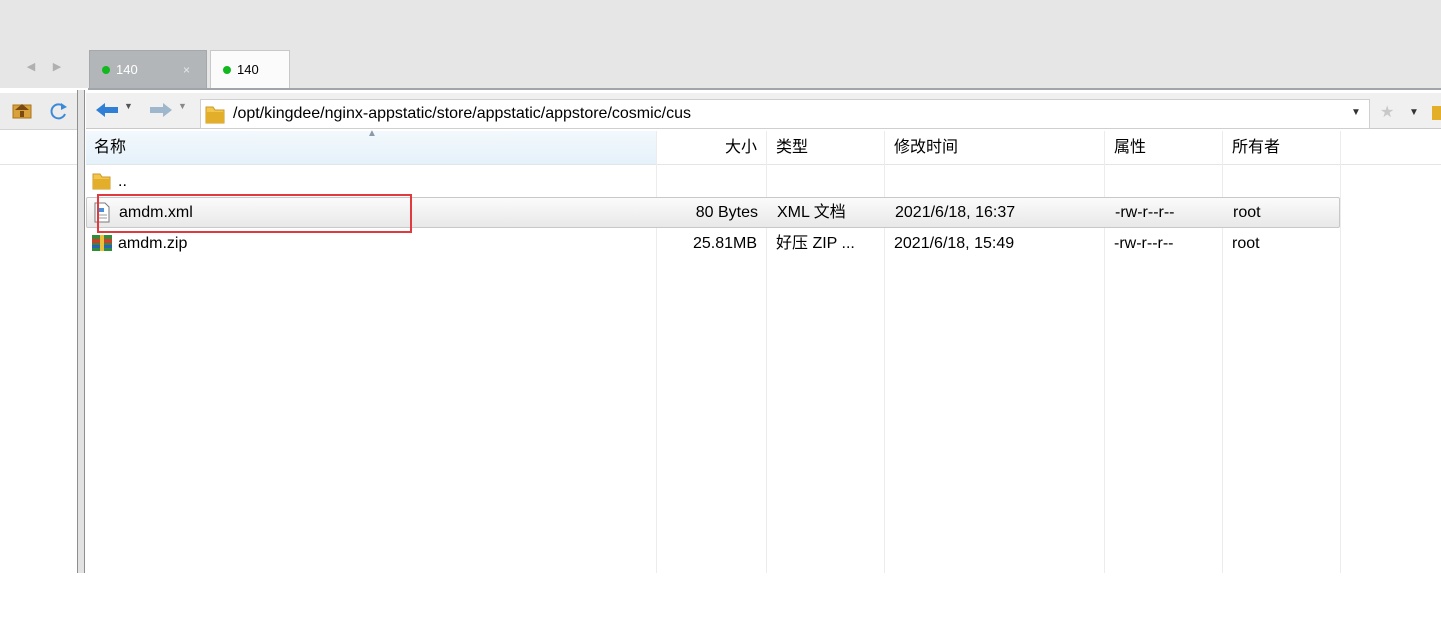 The image size is (1441, 638). Describe the element at coordinates (160, 110) in the screenshot. I see `forward-arrow-icon` at that location.